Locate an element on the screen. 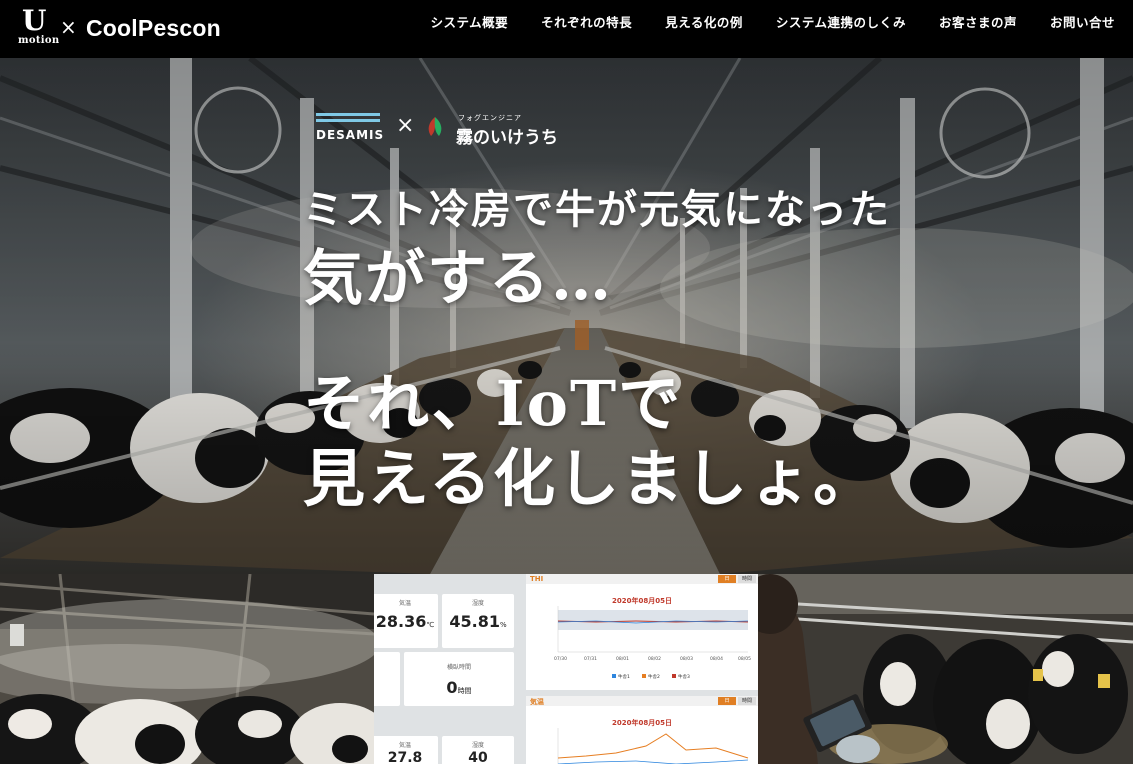 The height and width of the screenshot is (764, 1133). barn-mist-photo is located at coordinates (187, 669).